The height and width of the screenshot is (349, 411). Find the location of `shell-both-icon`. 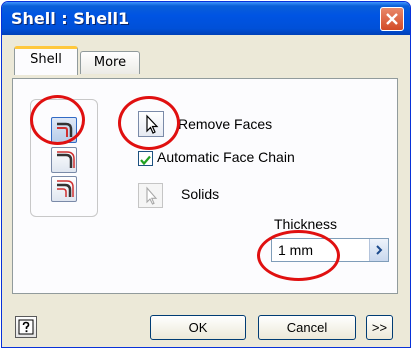

shell-both-icon is located at coordinates (65, 188).